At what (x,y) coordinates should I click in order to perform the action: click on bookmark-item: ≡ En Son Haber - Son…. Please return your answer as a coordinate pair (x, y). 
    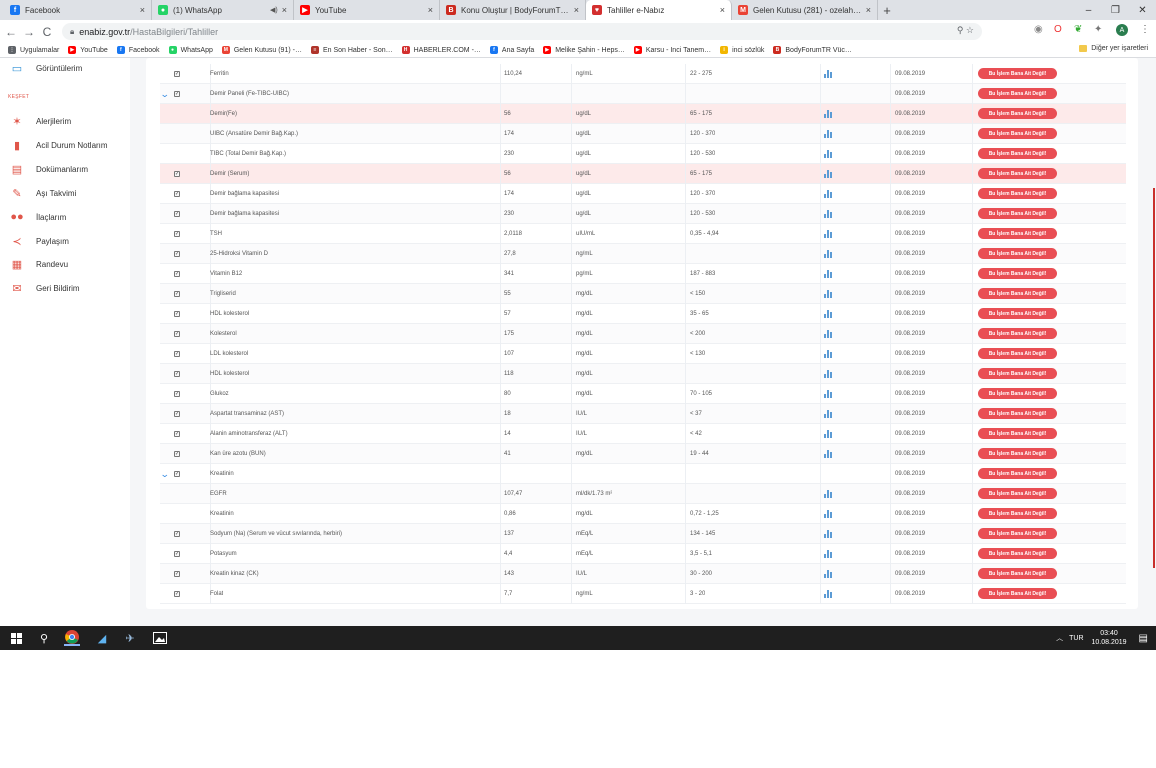
    Looking at the image, I should click on (351, 50).